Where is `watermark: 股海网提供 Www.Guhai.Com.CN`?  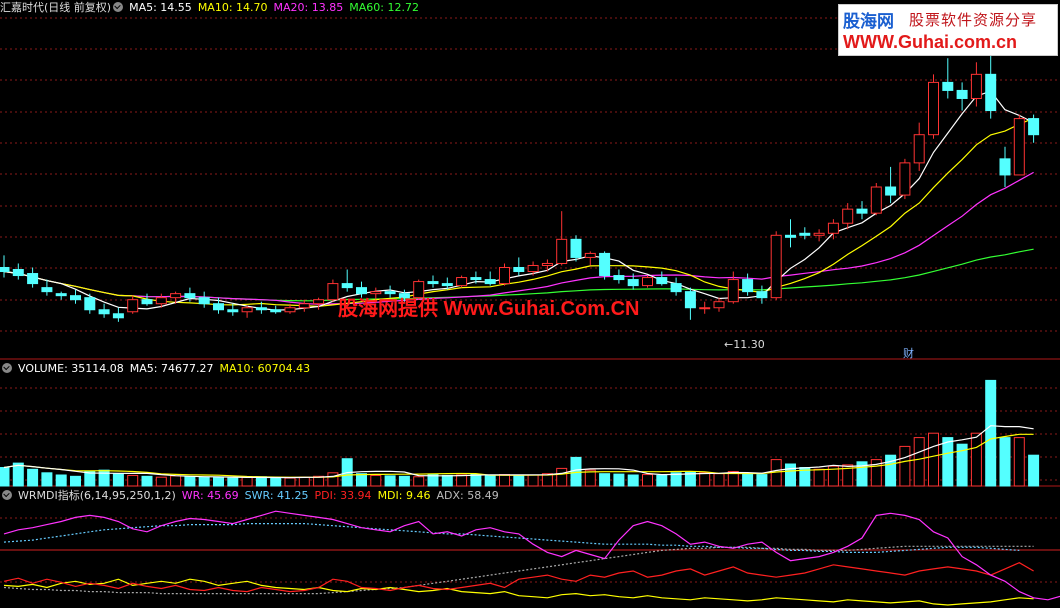
watermark: 股海网提供 Www.Guhai.Com.CN is located at coordinates (489, 309).